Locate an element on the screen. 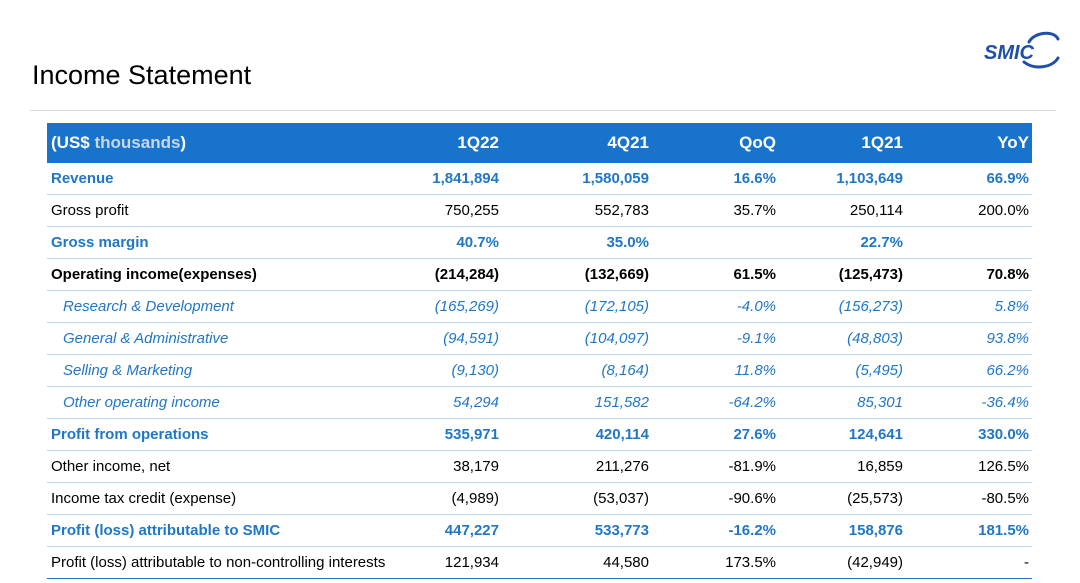 This screenshot has width=1080, height=583. row-value: 211,276 is located at coordinates (577, 466).